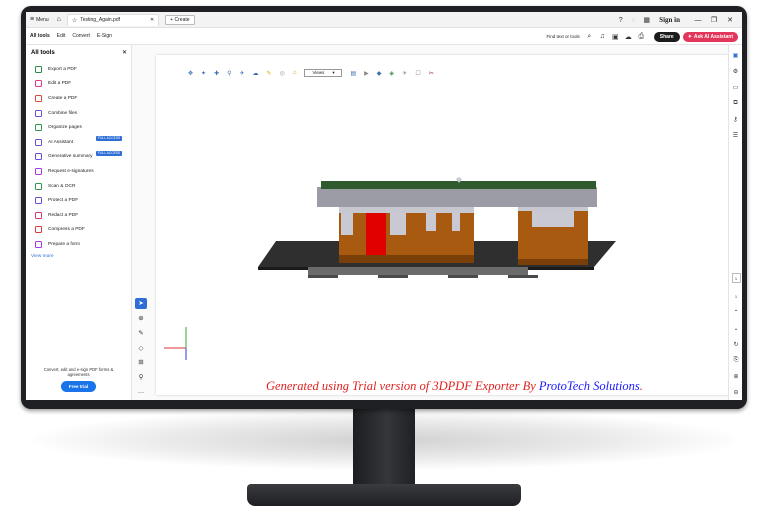 This screenshot has width=768, height=512. I want to click on create-button: + Create, so click(180, 19).